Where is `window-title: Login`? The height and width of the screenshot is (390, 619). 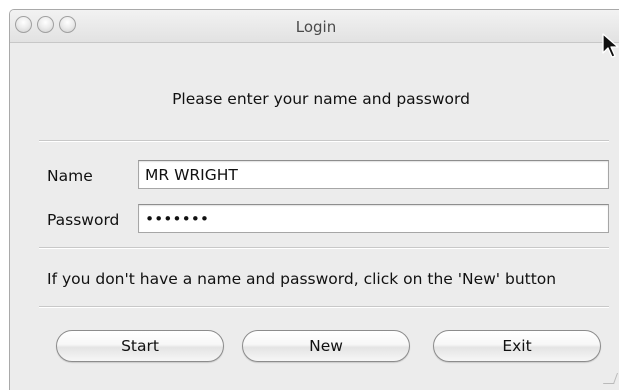
window-title: Login is located at coordinates (316, 27).